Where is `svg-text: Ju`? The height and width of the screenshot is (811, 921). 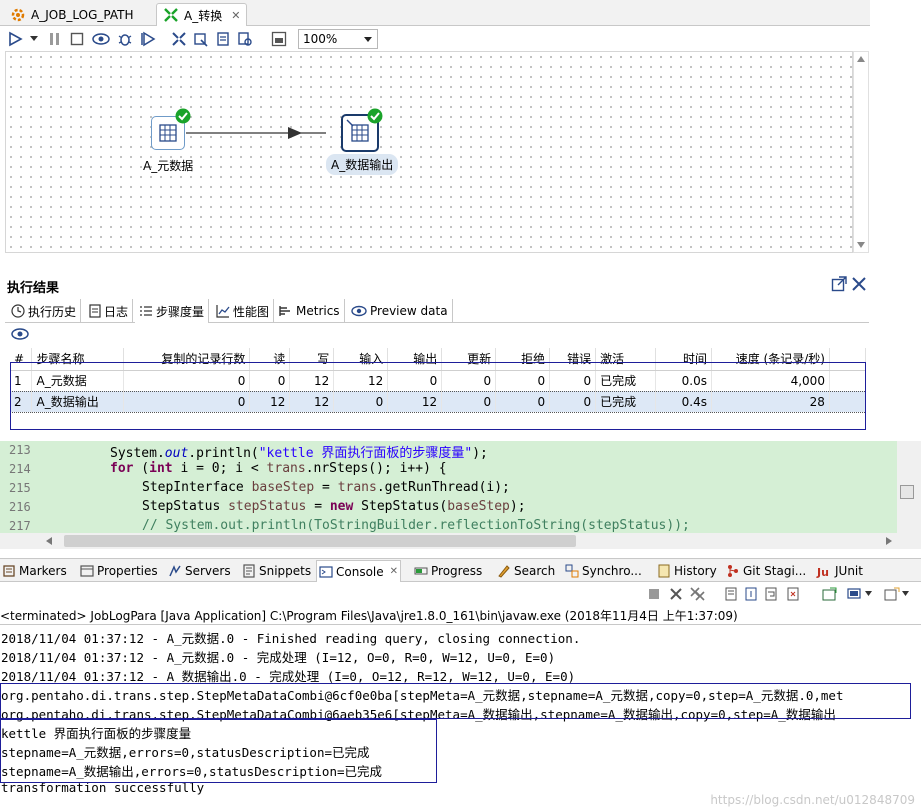
svg-text: Ju is located at coordinates (822, 572).